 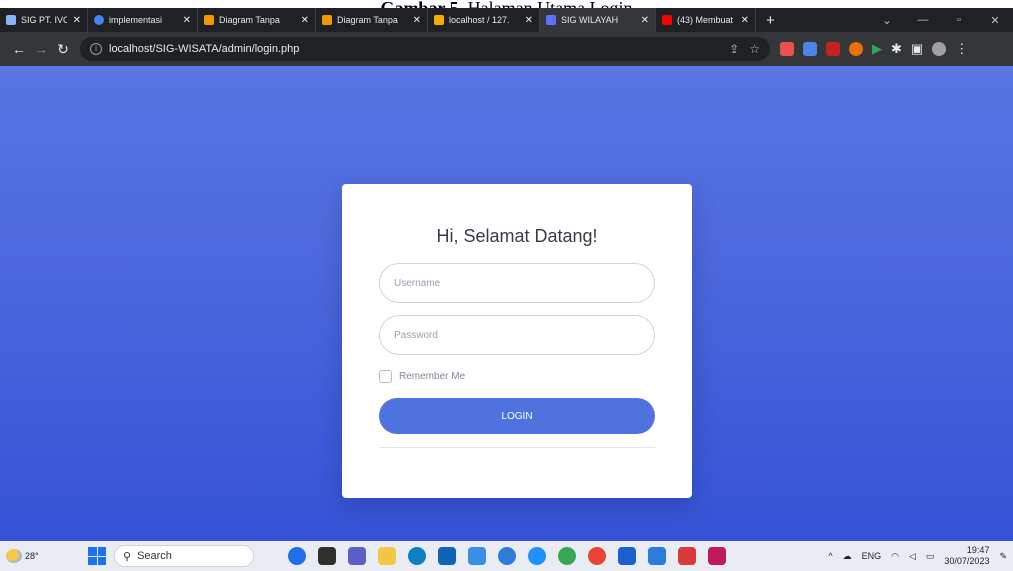 I want to click on temperature: 28°, so click(x=32, y=556).